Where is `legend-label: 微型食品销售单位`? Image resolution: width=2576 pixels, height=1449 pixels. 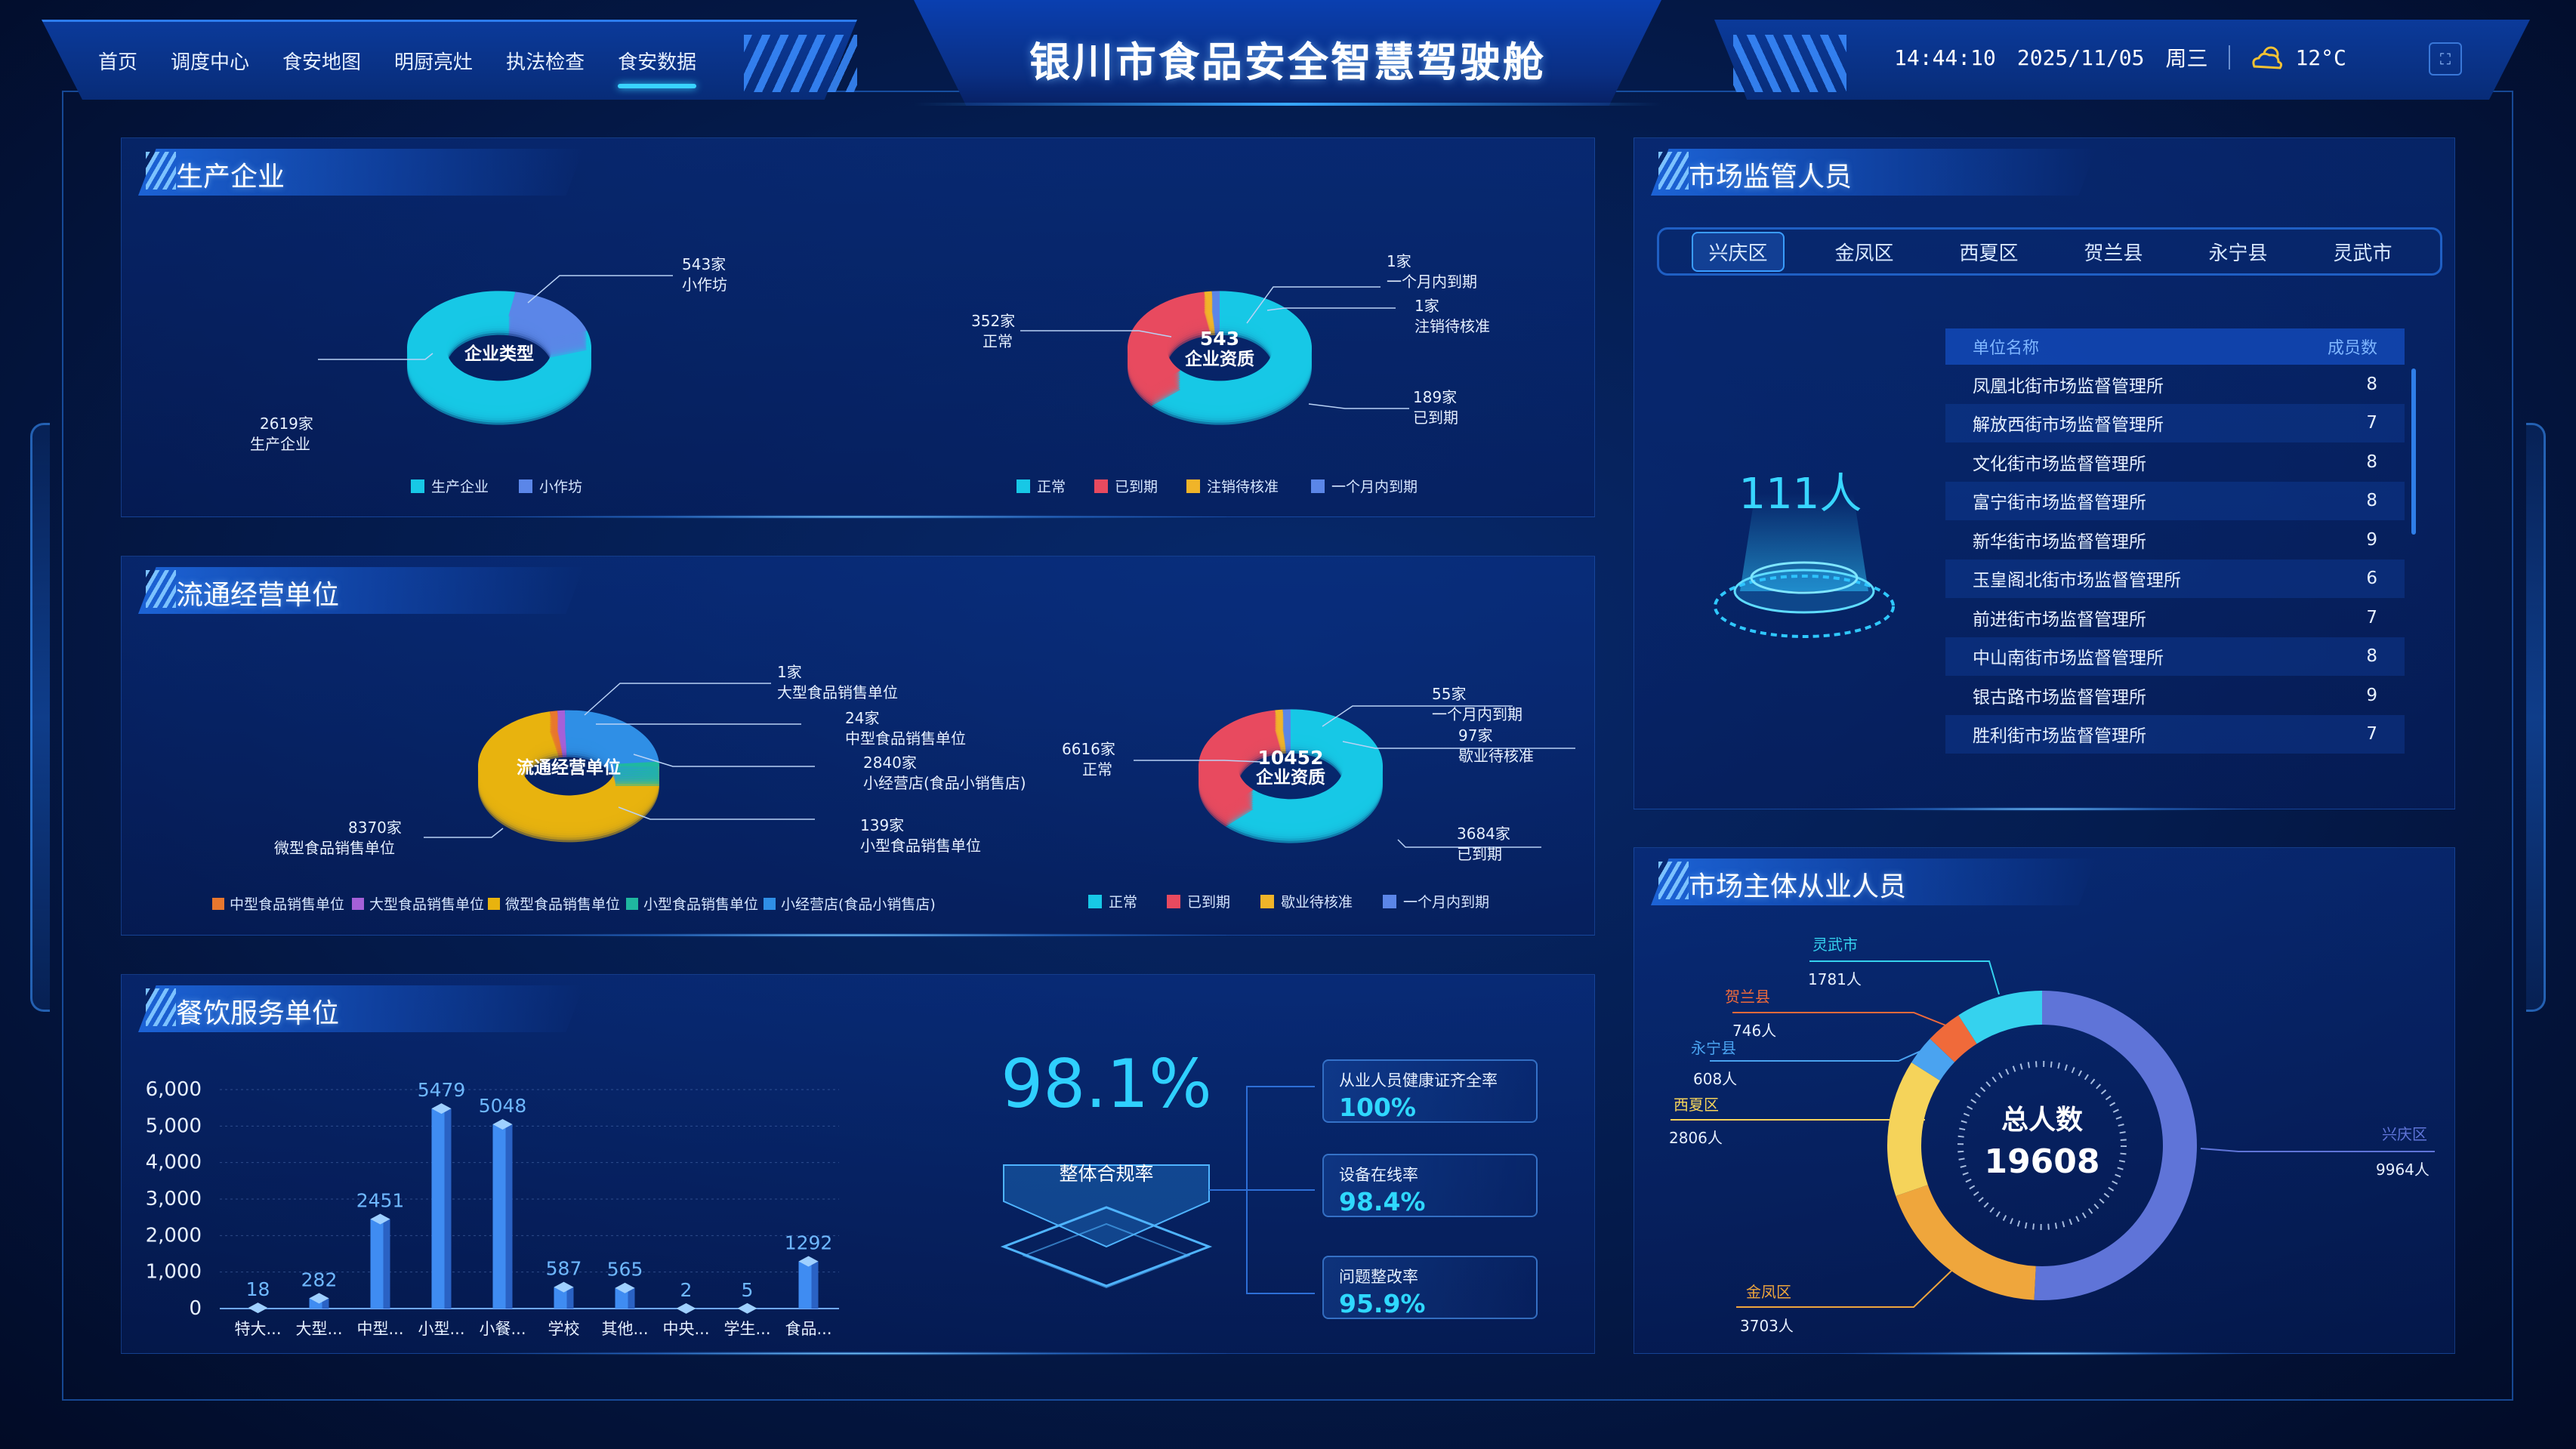
legend-label: 微型食品销售单位 is located at coordinates (562, 904).